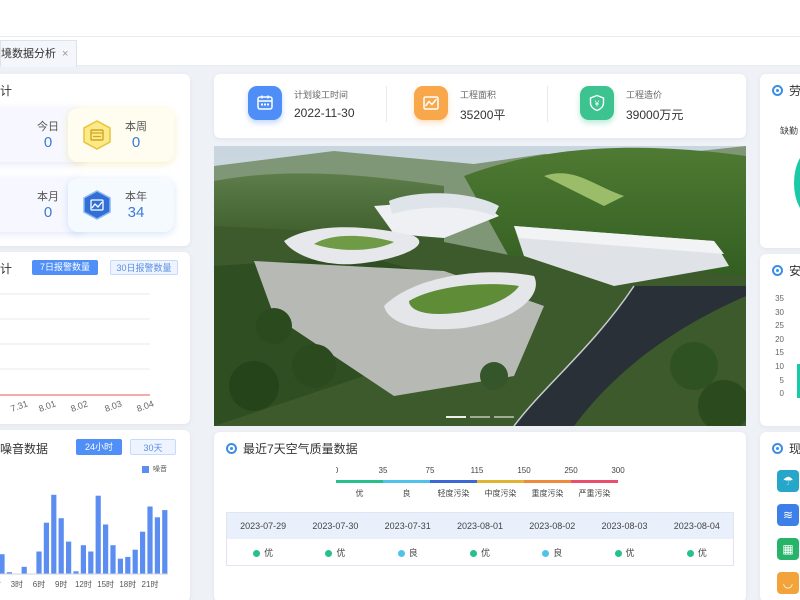 Image resolution: width=800 pixels, height=600 pixels. Describe the element at coordinates (478, 95) in the screenshot. I see `info-label: 工程面积` at that location.